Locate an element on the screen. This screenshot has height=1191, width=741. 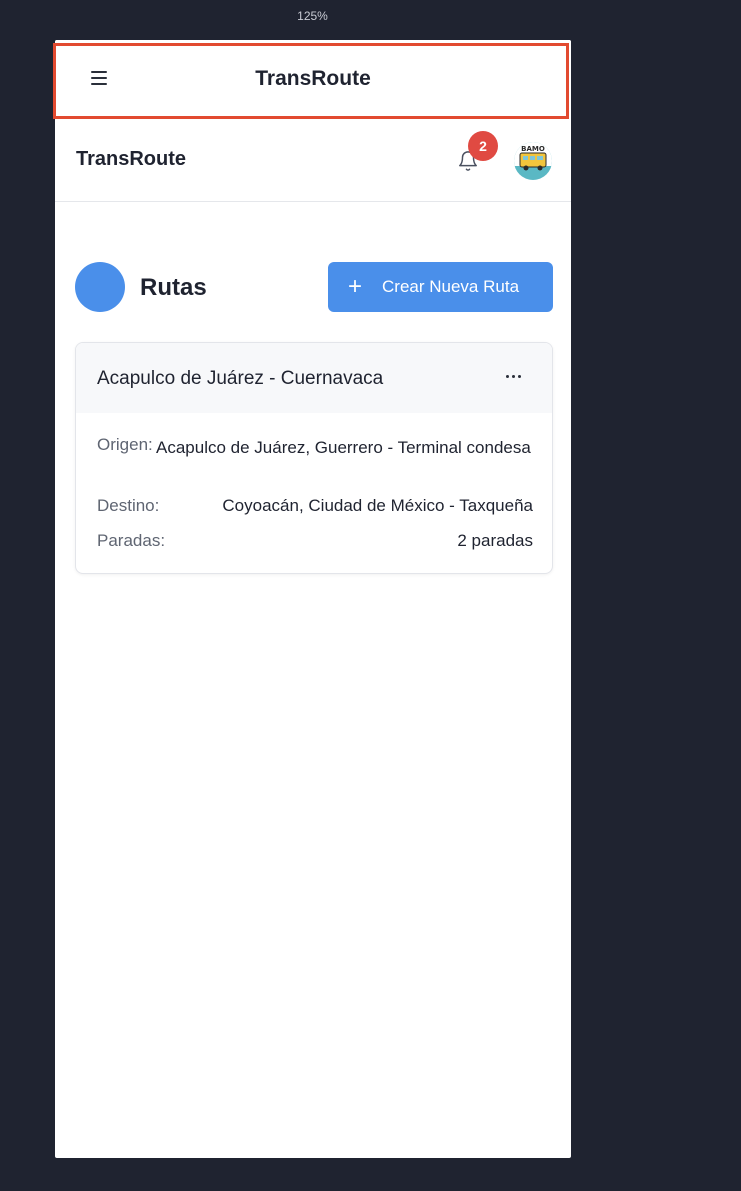
avatar: BAMO is located at coordinates (533, 161).